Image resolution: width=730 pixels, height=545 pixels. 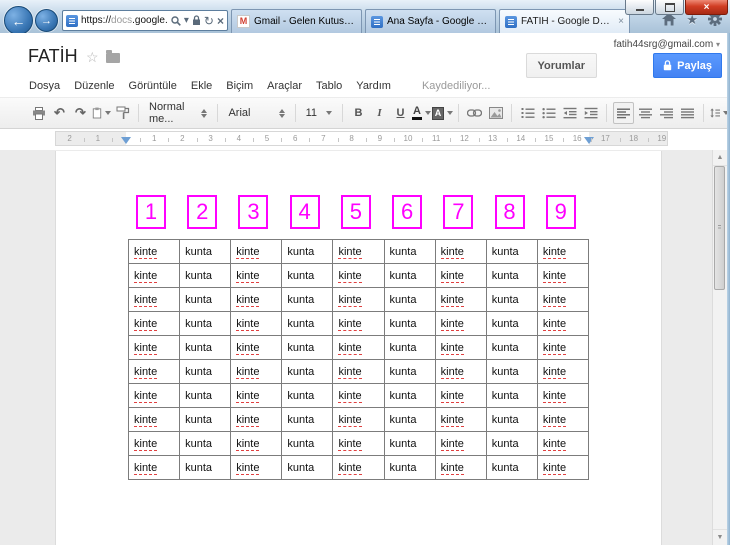 What do you see at coordinates (687, 113) in the screenshot?
I see `justify-icon` at bounding box center [687, 113].